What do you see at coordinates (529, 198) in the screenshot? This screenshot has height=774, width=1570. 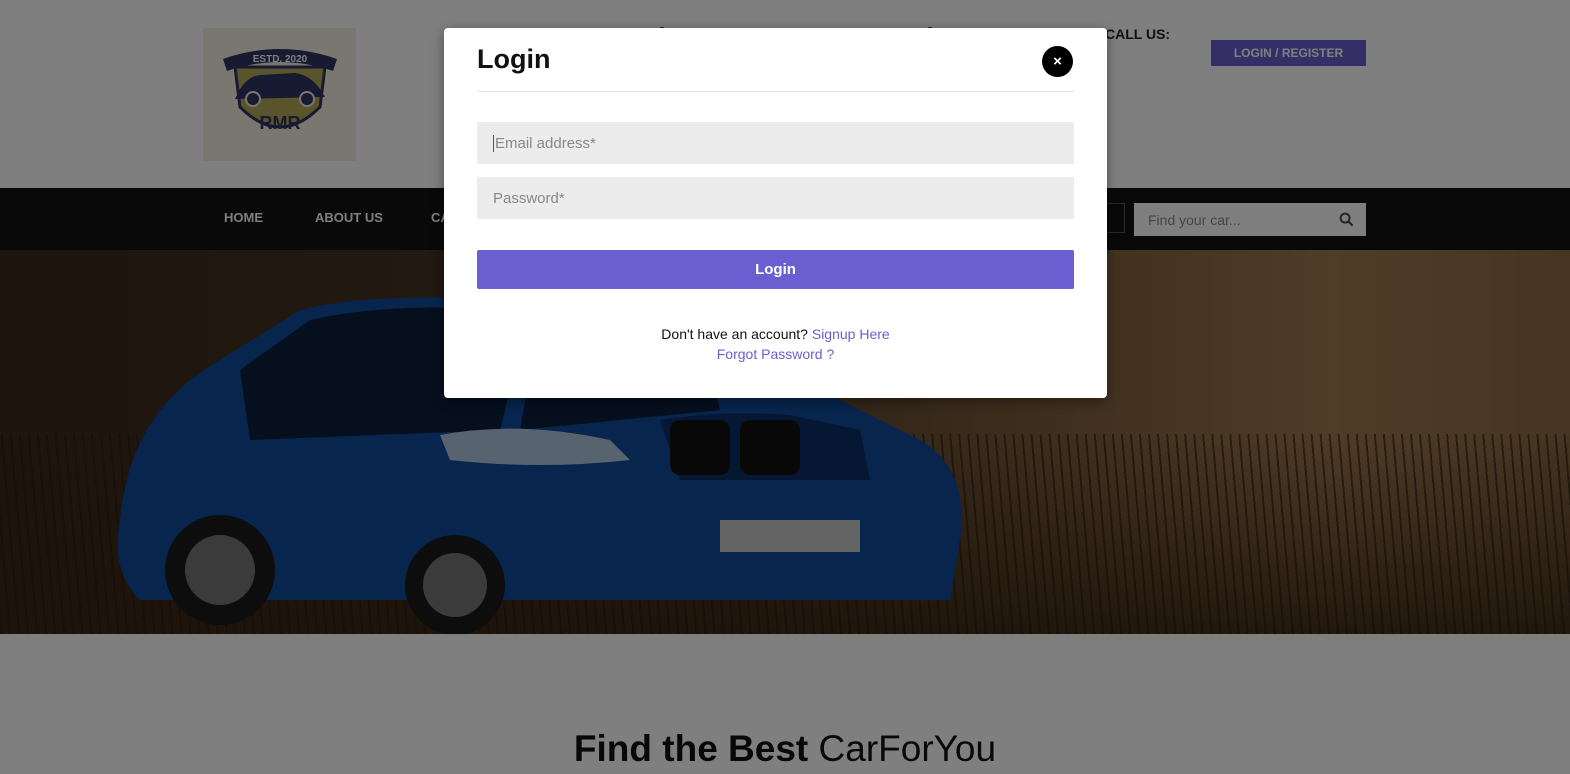 I see `password-placeholder: Password*` at bounding box center [529, 198].